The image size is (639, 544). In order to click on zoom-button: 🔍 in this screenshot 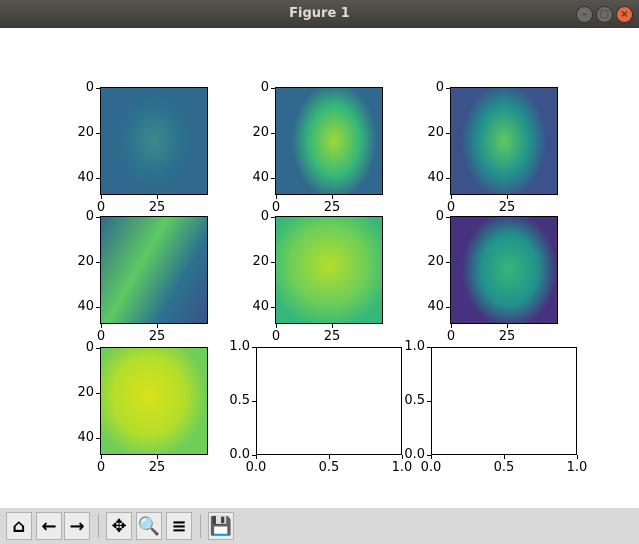, I will do `click(149, 526)`.